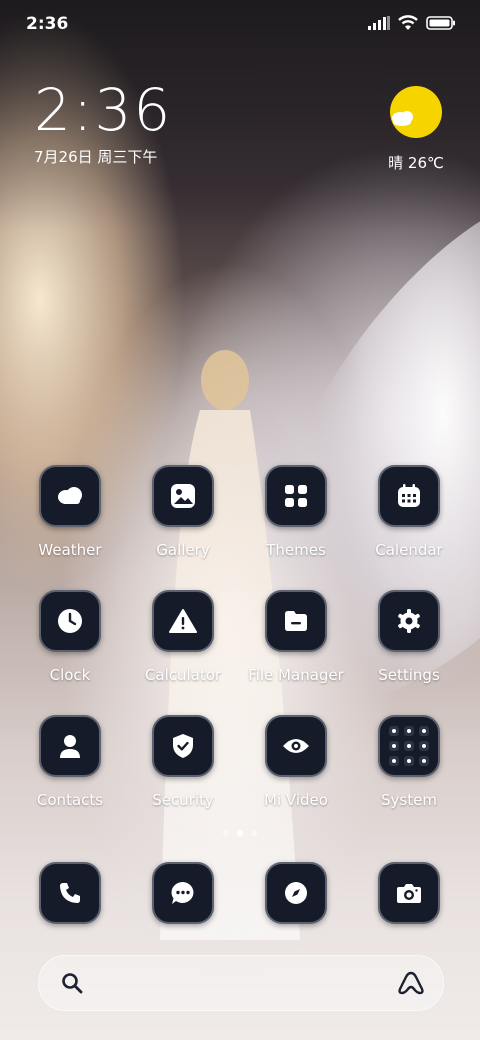  I want to click on app-security-tile, so click(183, 746).